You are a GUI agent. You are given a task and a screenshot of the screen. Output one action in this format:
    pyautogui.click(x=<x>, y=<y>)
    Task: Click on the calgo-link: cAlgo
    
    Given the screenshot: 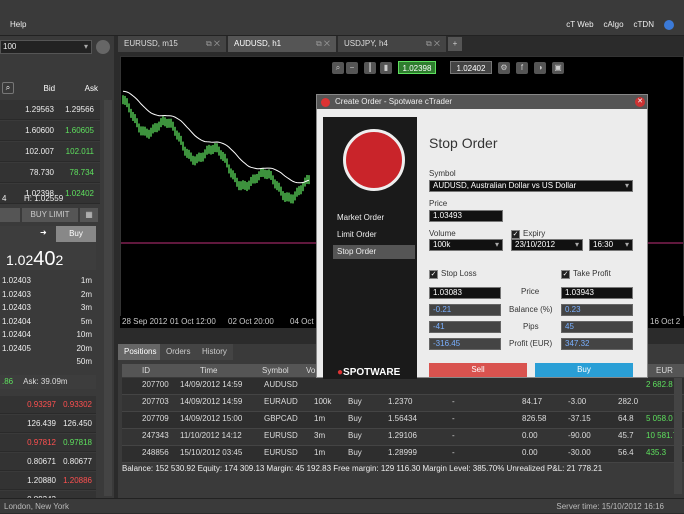 What is the action you would take?
    pyautogui.click(x=614, y=25)
    